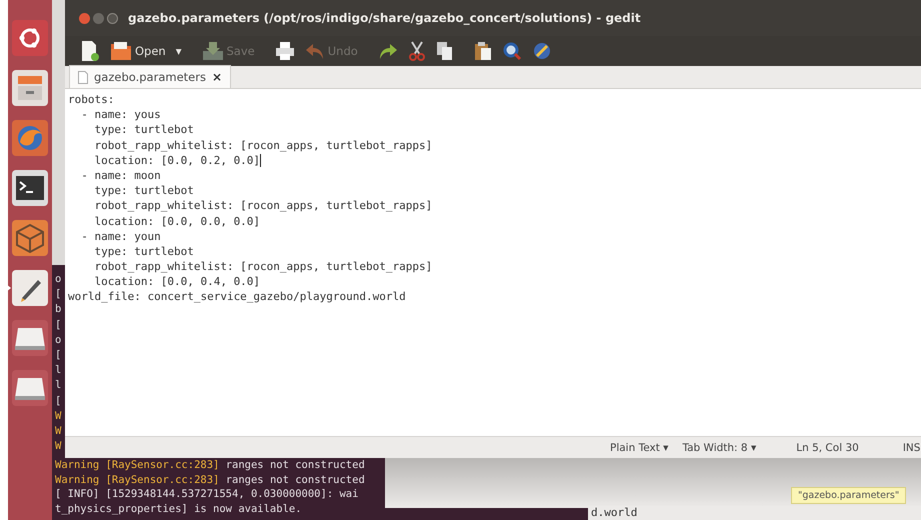  I want to click on clipboard-icon, so click(483, 51).